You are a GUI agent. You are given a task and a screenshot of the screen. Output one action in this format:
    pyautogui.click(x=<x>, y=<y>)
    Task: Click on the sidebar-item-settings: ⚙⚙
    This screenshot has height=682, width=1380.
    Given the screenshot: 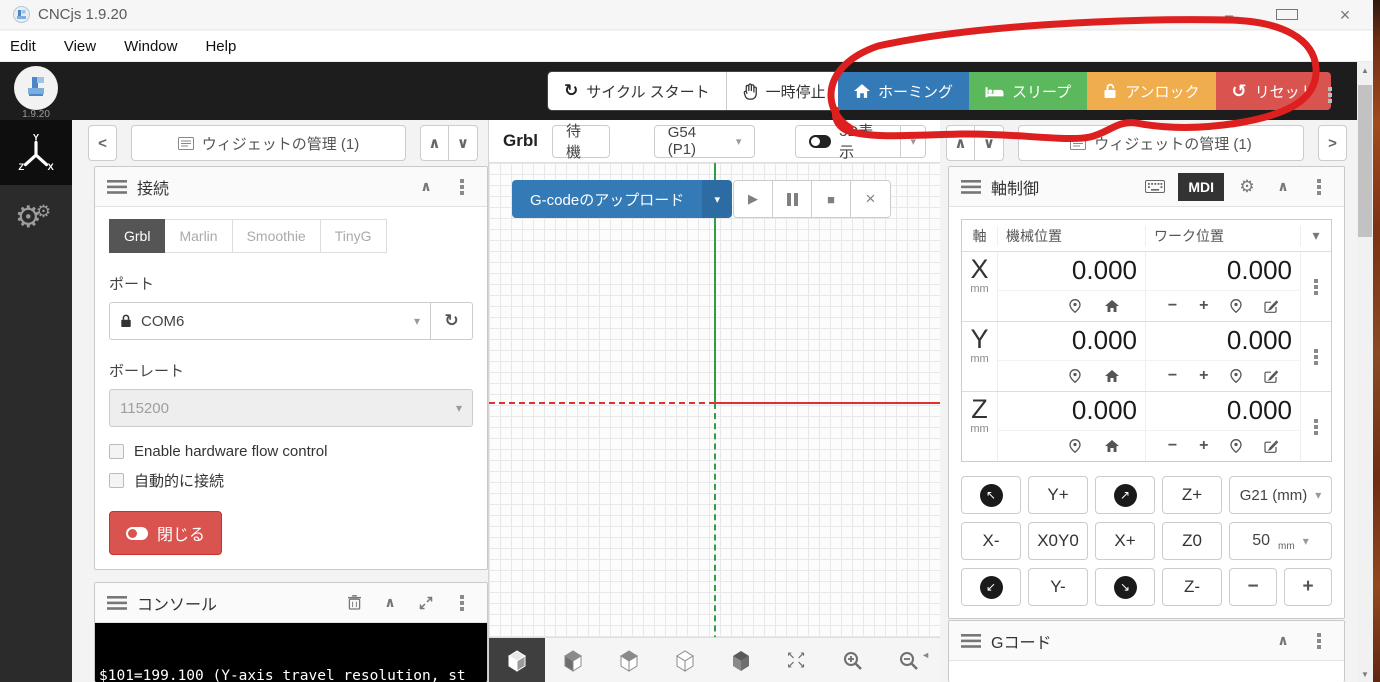 What is the action you would take?
    pyautogui.click(x=36, y=217)
    